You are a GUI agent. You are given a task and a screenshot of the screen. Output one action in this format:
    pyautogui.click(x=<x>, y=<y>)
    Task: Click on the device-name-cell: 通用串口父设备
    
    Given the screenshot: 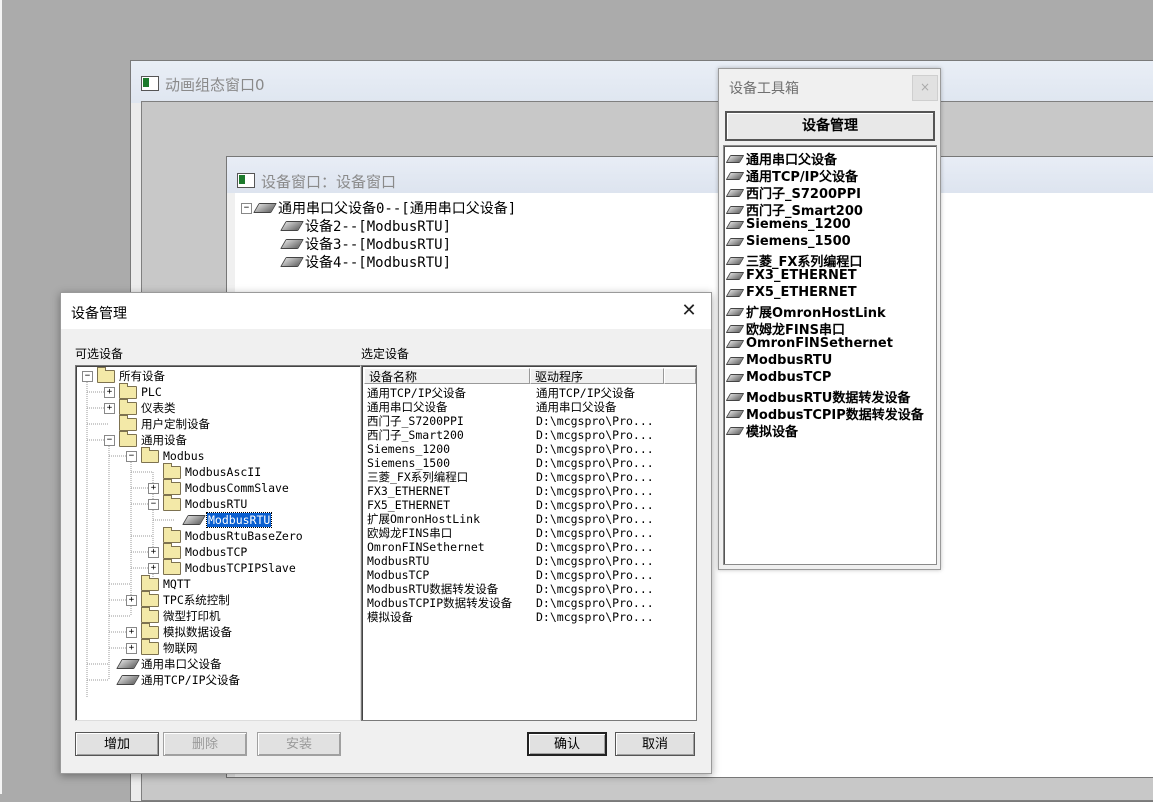 What is the action you would take?
    pyautogui.click(x=407, y=407)
    